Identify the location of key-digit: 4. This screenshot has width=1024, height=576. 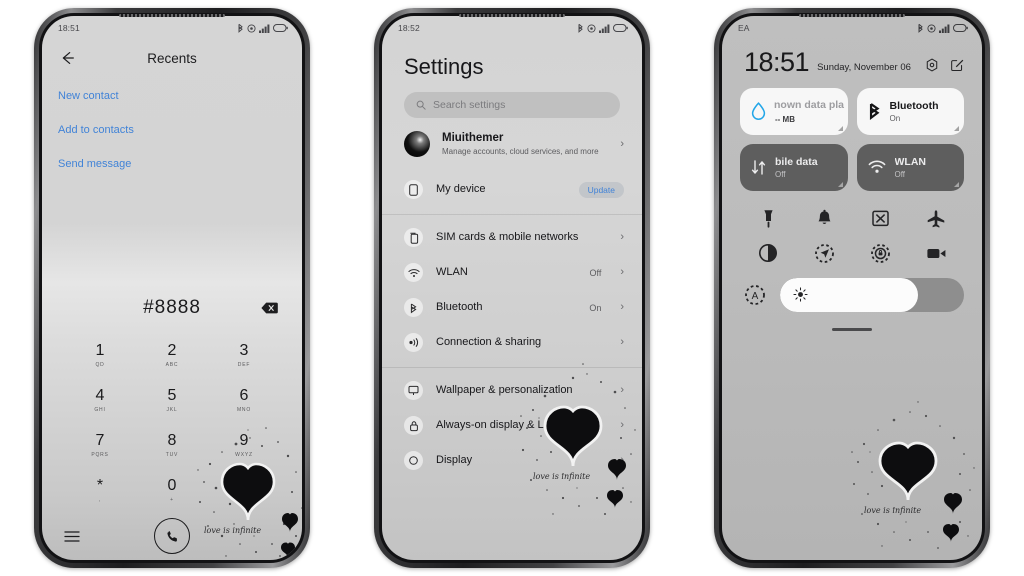
(100, 395).